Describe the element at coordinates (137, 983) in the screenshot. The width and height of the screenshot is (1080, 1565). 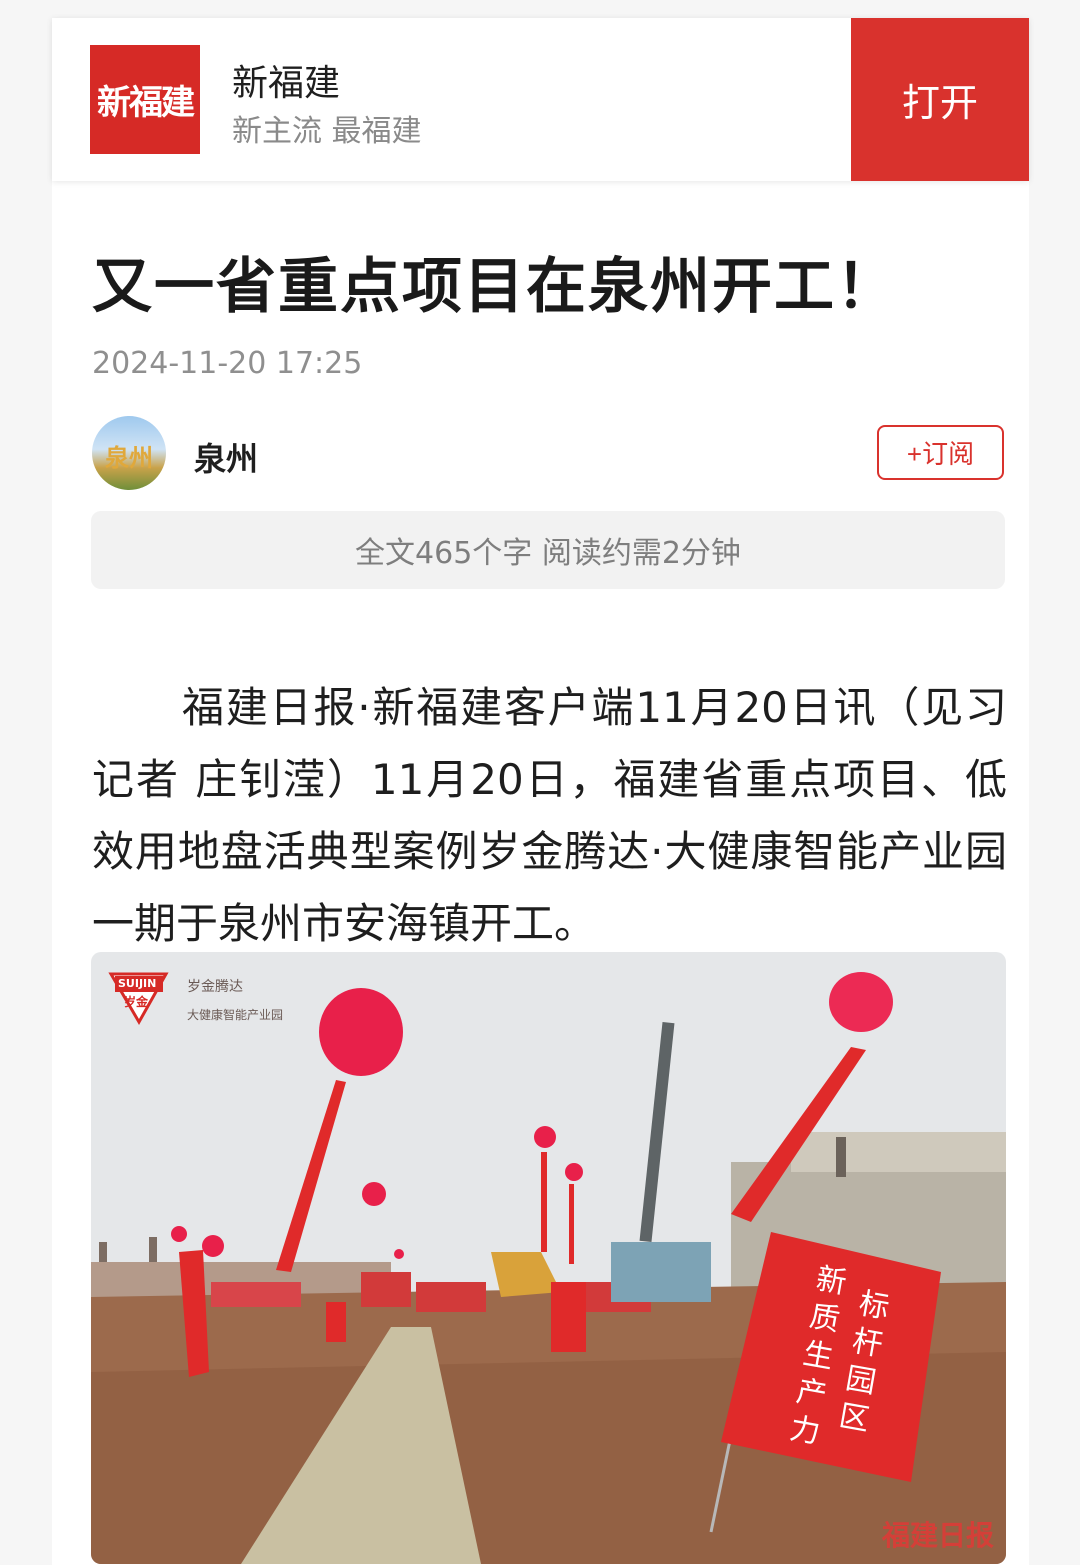
I see `corner-logo-brand: SUIJIN` at that location.